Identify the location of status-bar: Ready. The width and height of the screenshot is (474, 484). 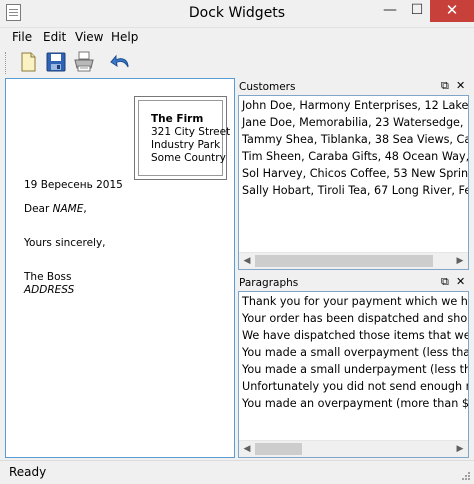
(237, 472).